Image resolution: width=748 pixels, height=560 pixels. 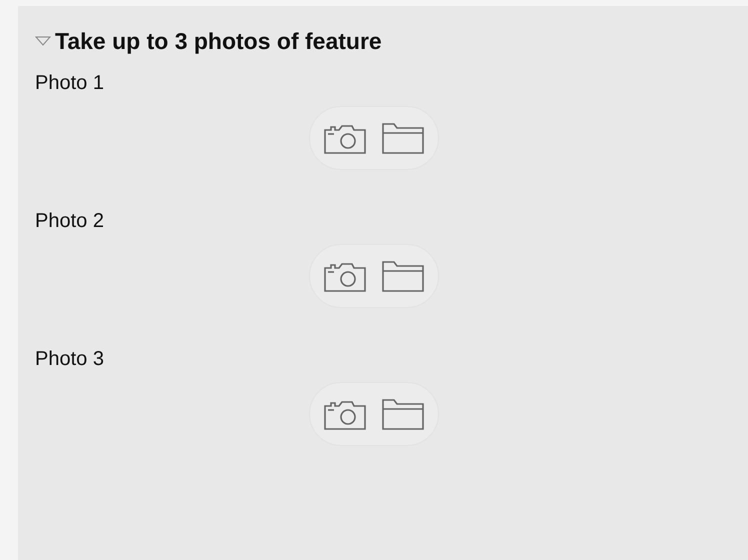 I want to click on section-header: Take up to 3 photos of feature, so click(x=208, y=41).